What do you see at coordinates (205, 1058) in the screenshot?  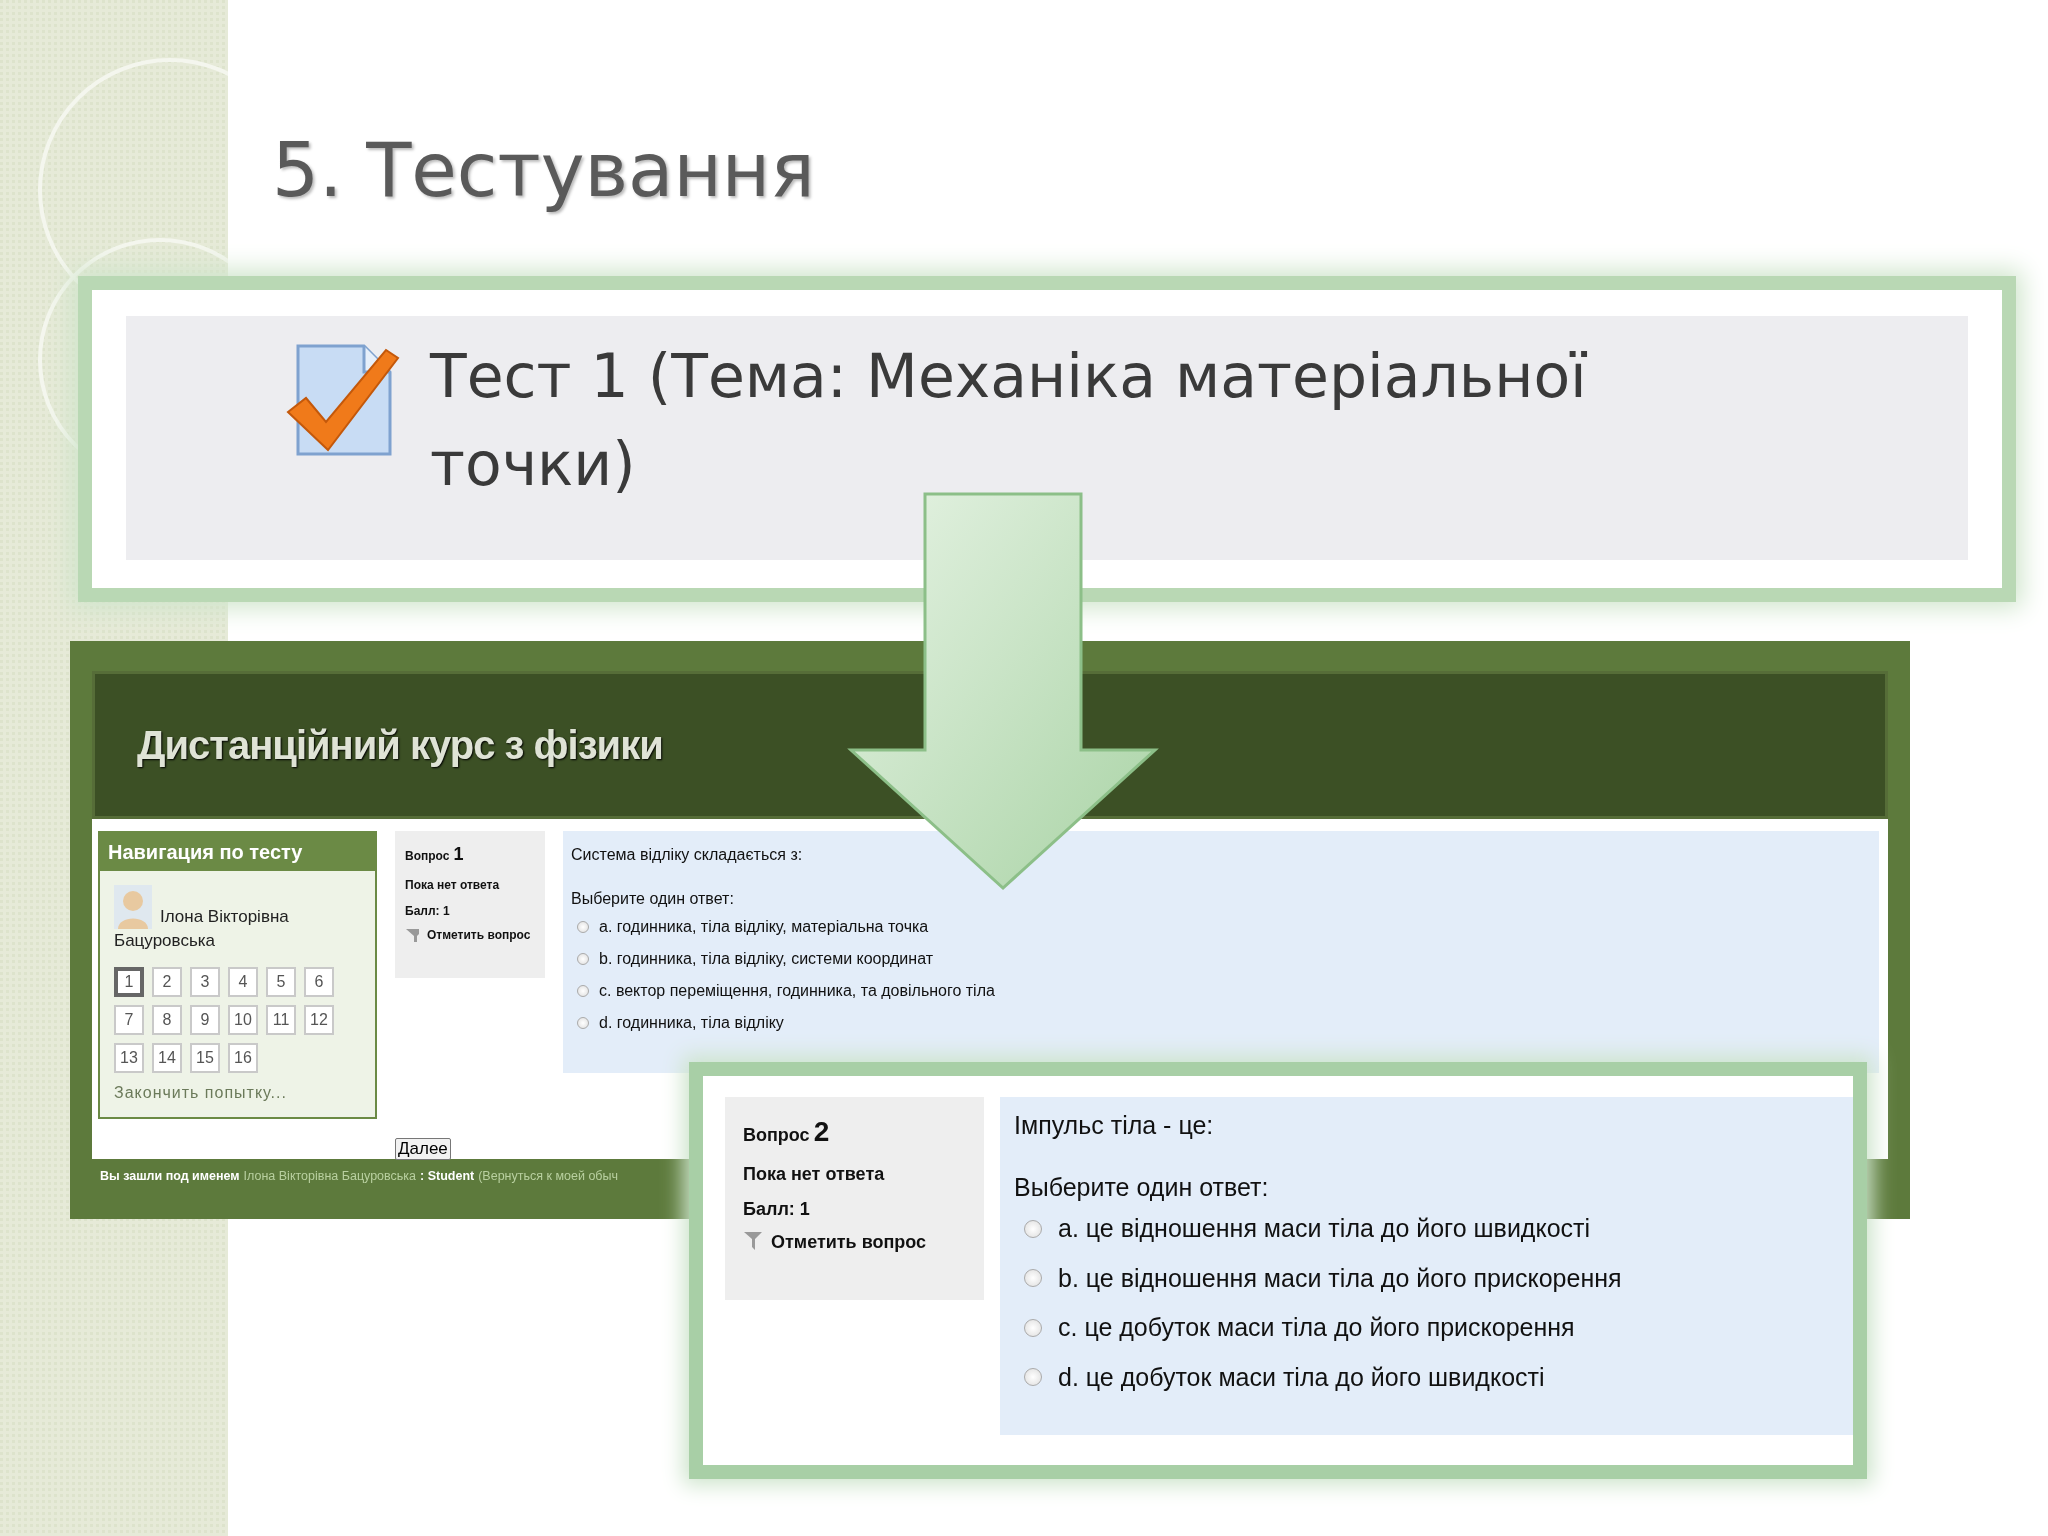 I see `question-number-button: 15` at bounding box center [205, 1058].